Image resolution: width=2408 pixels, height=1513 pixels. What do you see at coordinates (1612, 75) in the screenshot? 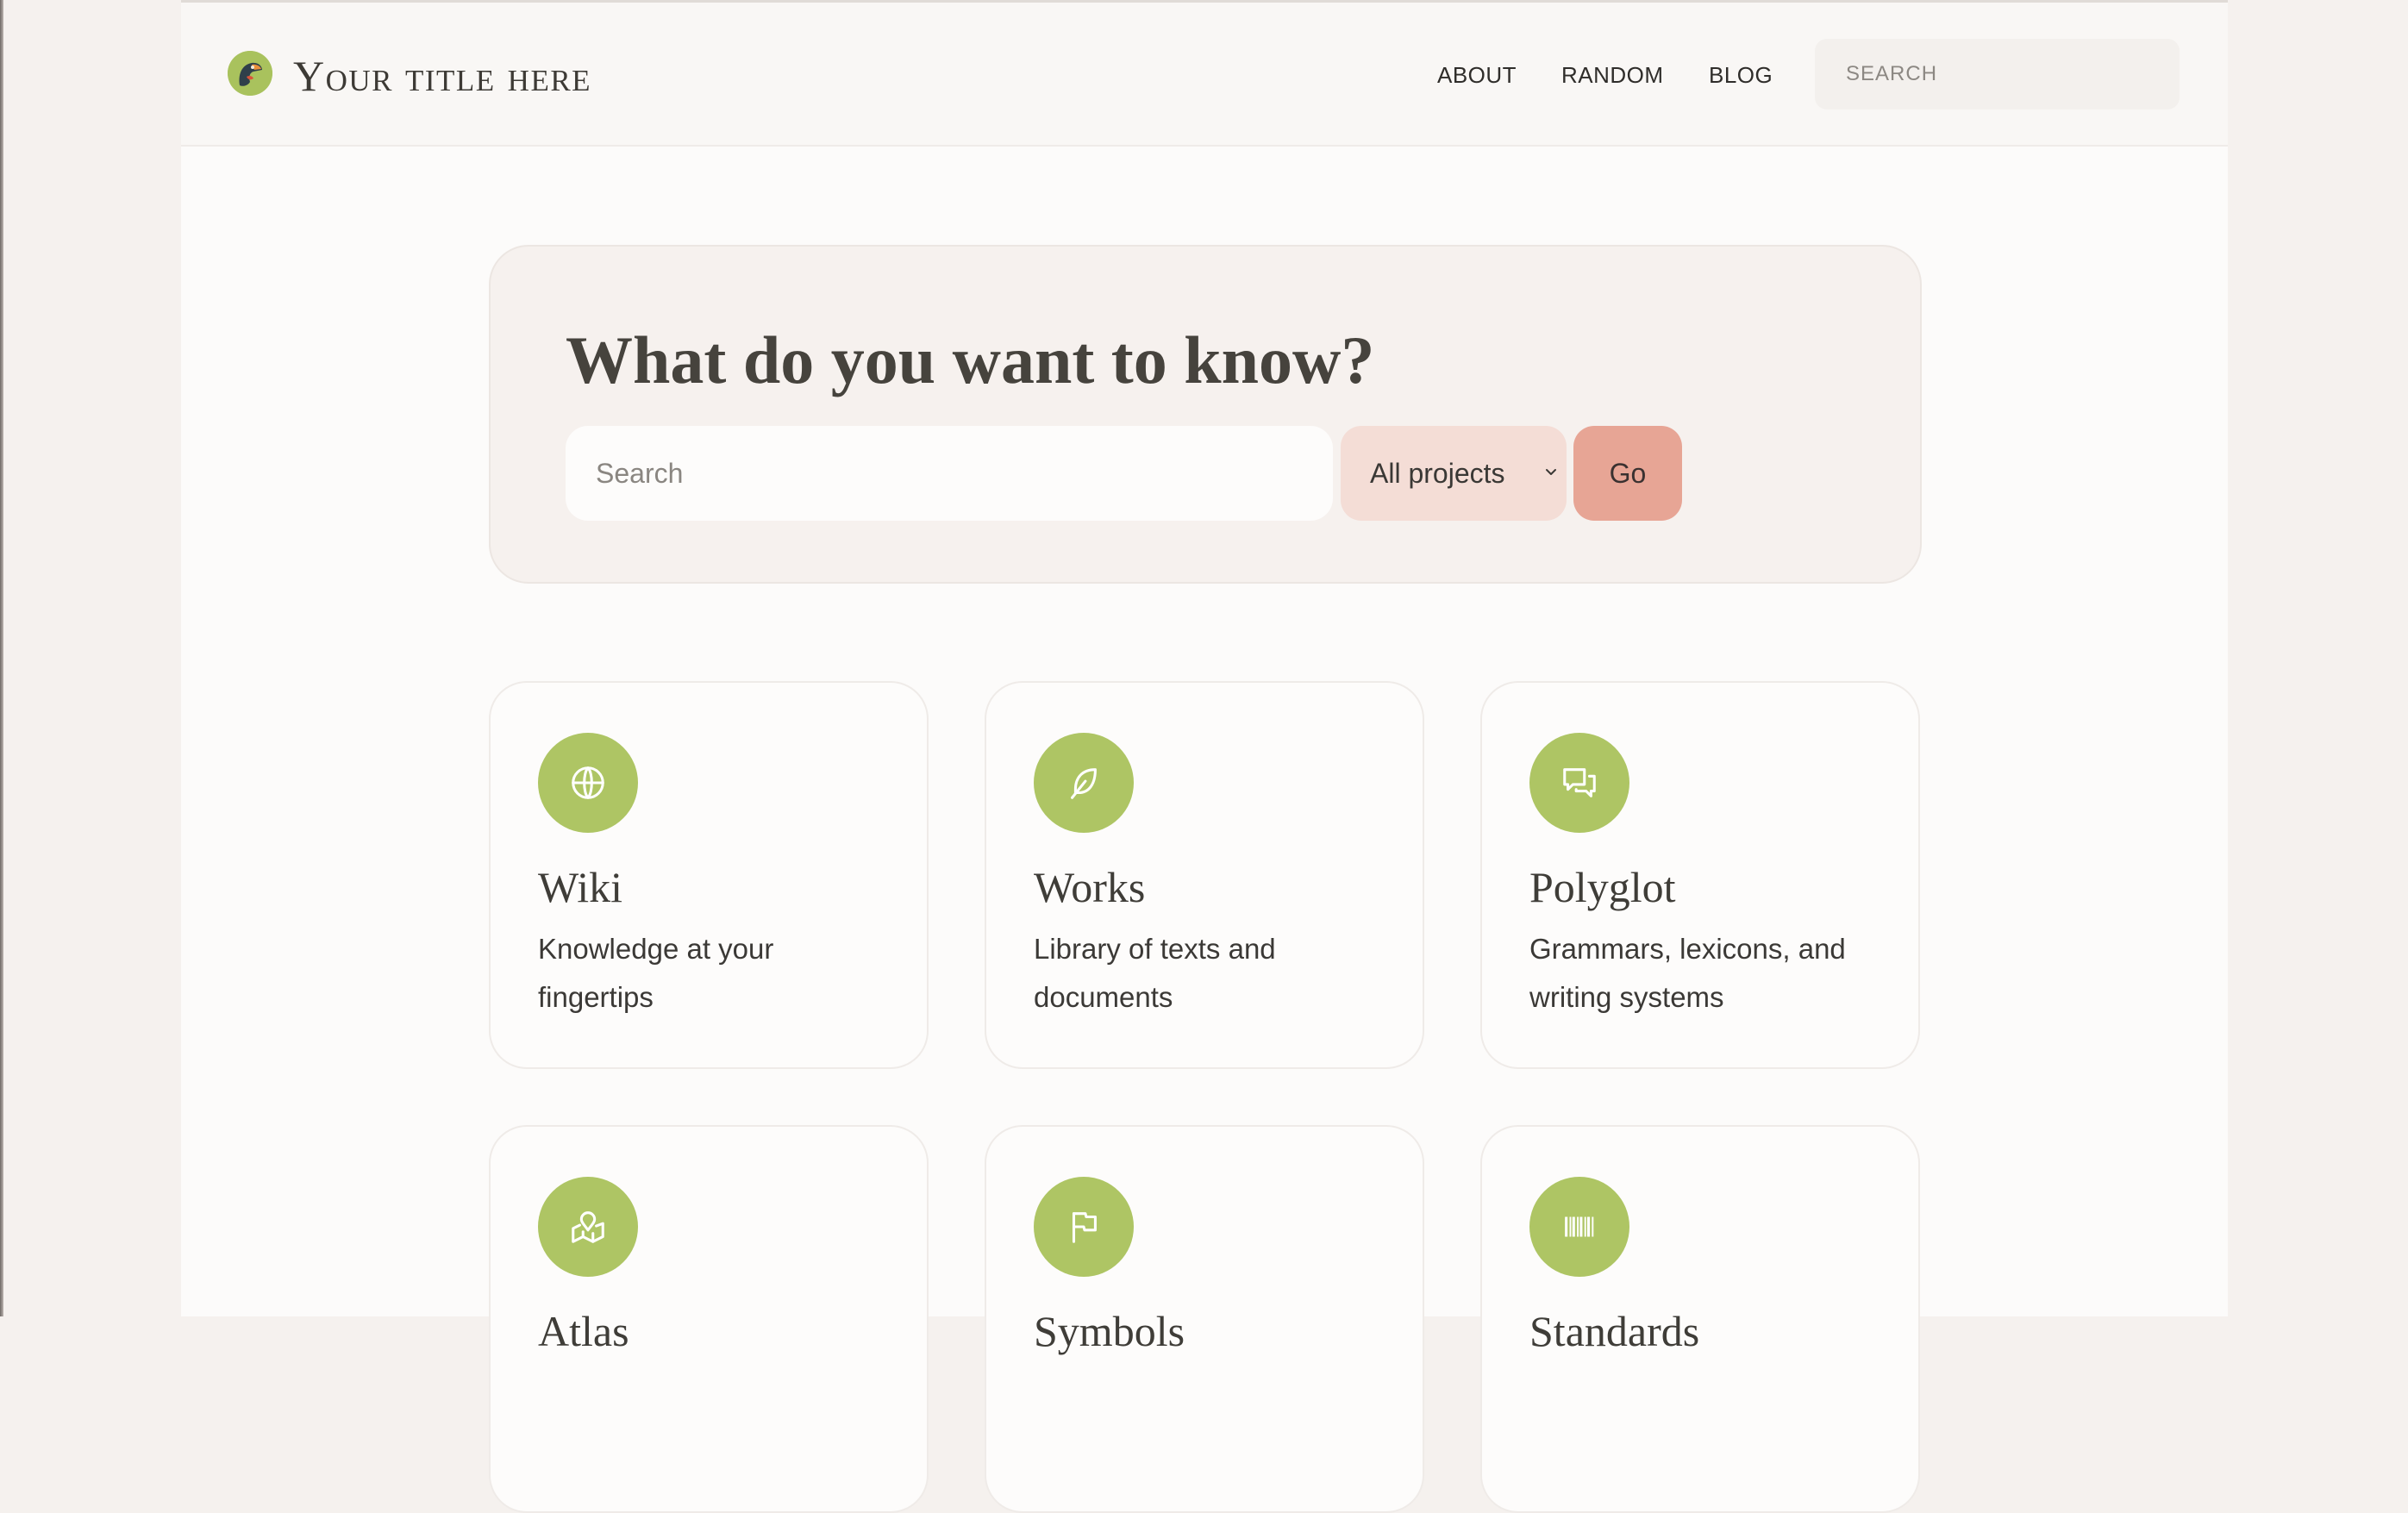
I see `nav-link-random: RANDOM` at bounding box center [1612, 75].